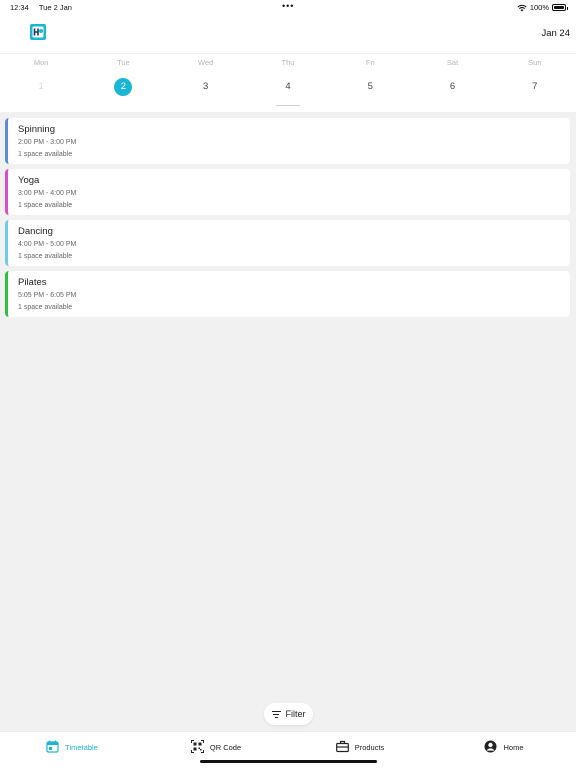 This screenshot has width=576, height=768. I want to click on status-date: Tue 2 Jan, so click(55, 7).